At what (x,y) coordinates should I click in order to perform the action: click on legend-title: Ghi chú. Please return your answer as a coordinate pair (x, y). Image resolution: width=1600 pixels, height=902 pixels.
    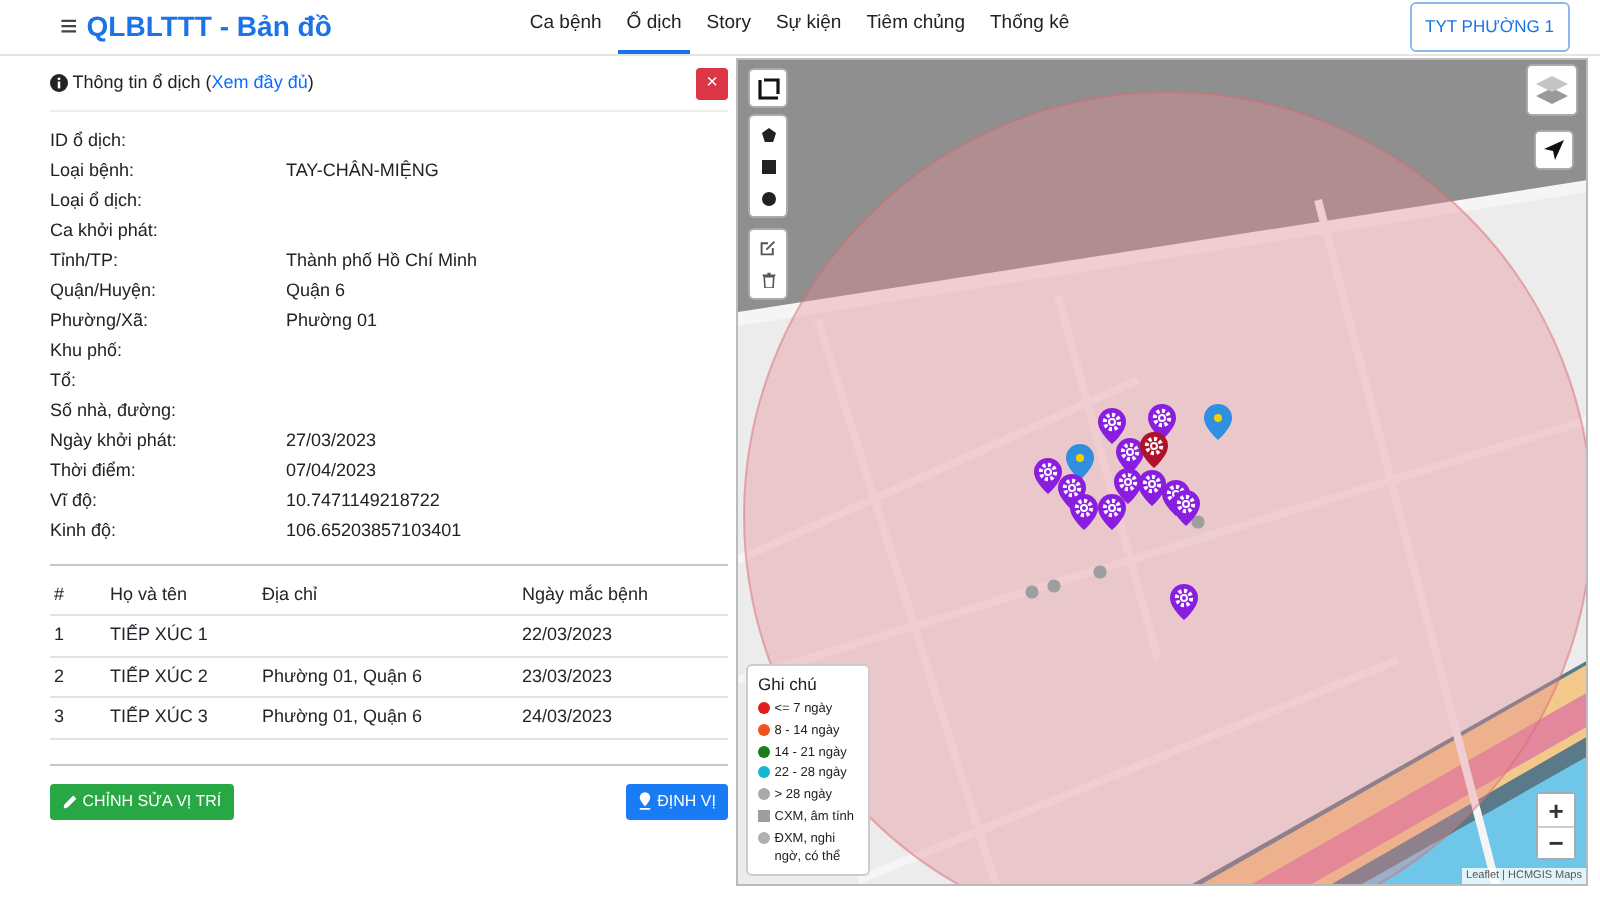
    Looking at the image, I should click on (788, 685).